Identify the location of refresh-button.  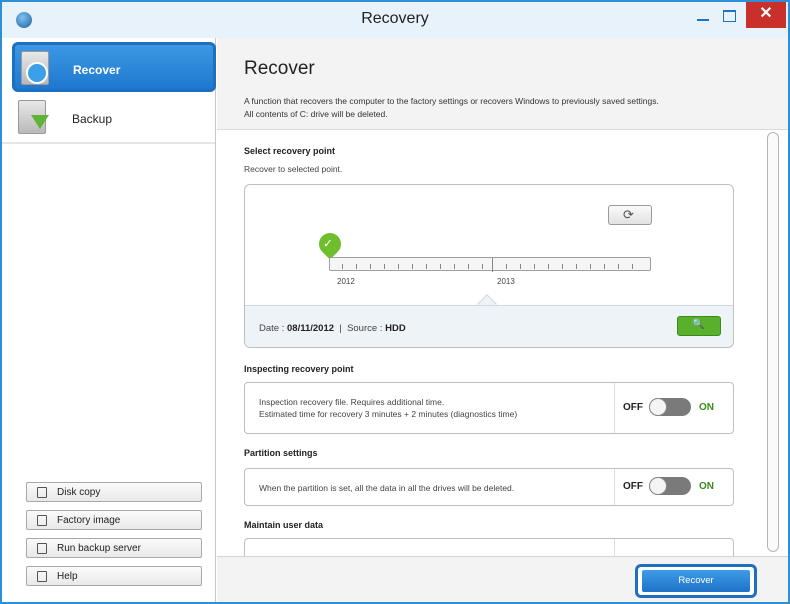
(630, 215).